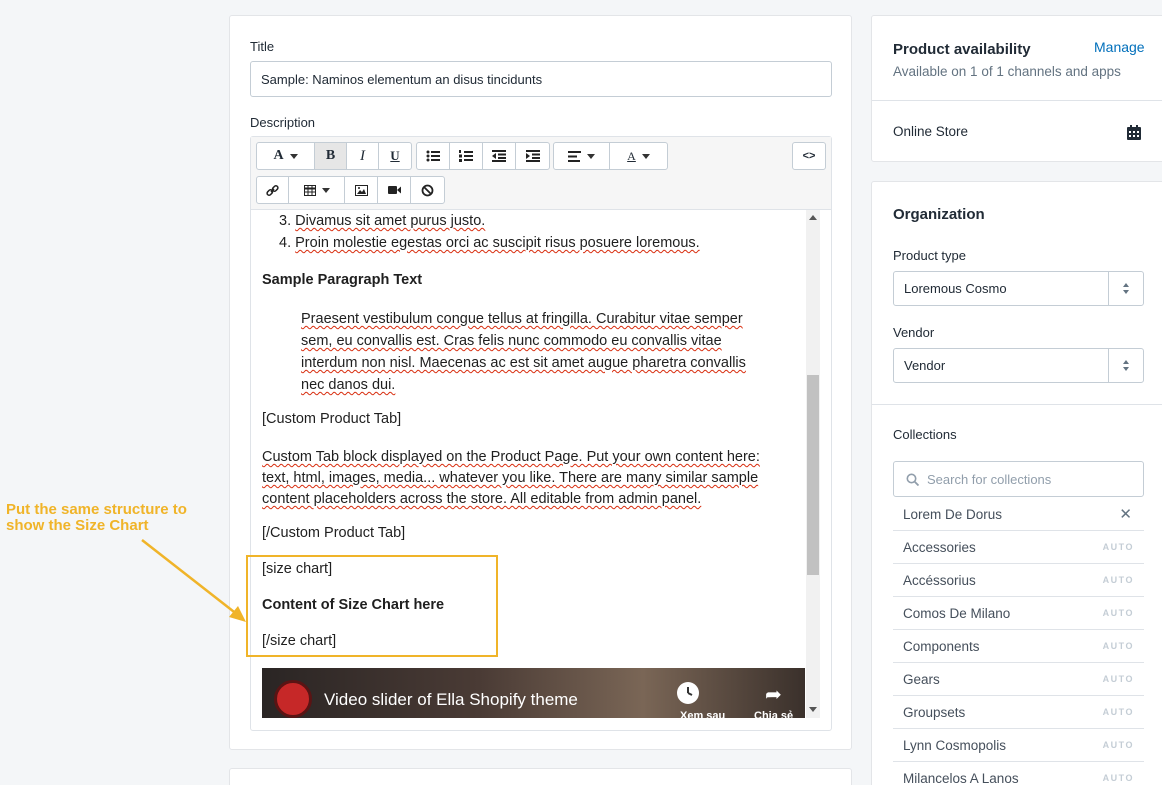 The image size is (1162, 785). Describe the element at coordinates (193, 580) in the screenshot. I see `annotation-arrow-icon` at that location.